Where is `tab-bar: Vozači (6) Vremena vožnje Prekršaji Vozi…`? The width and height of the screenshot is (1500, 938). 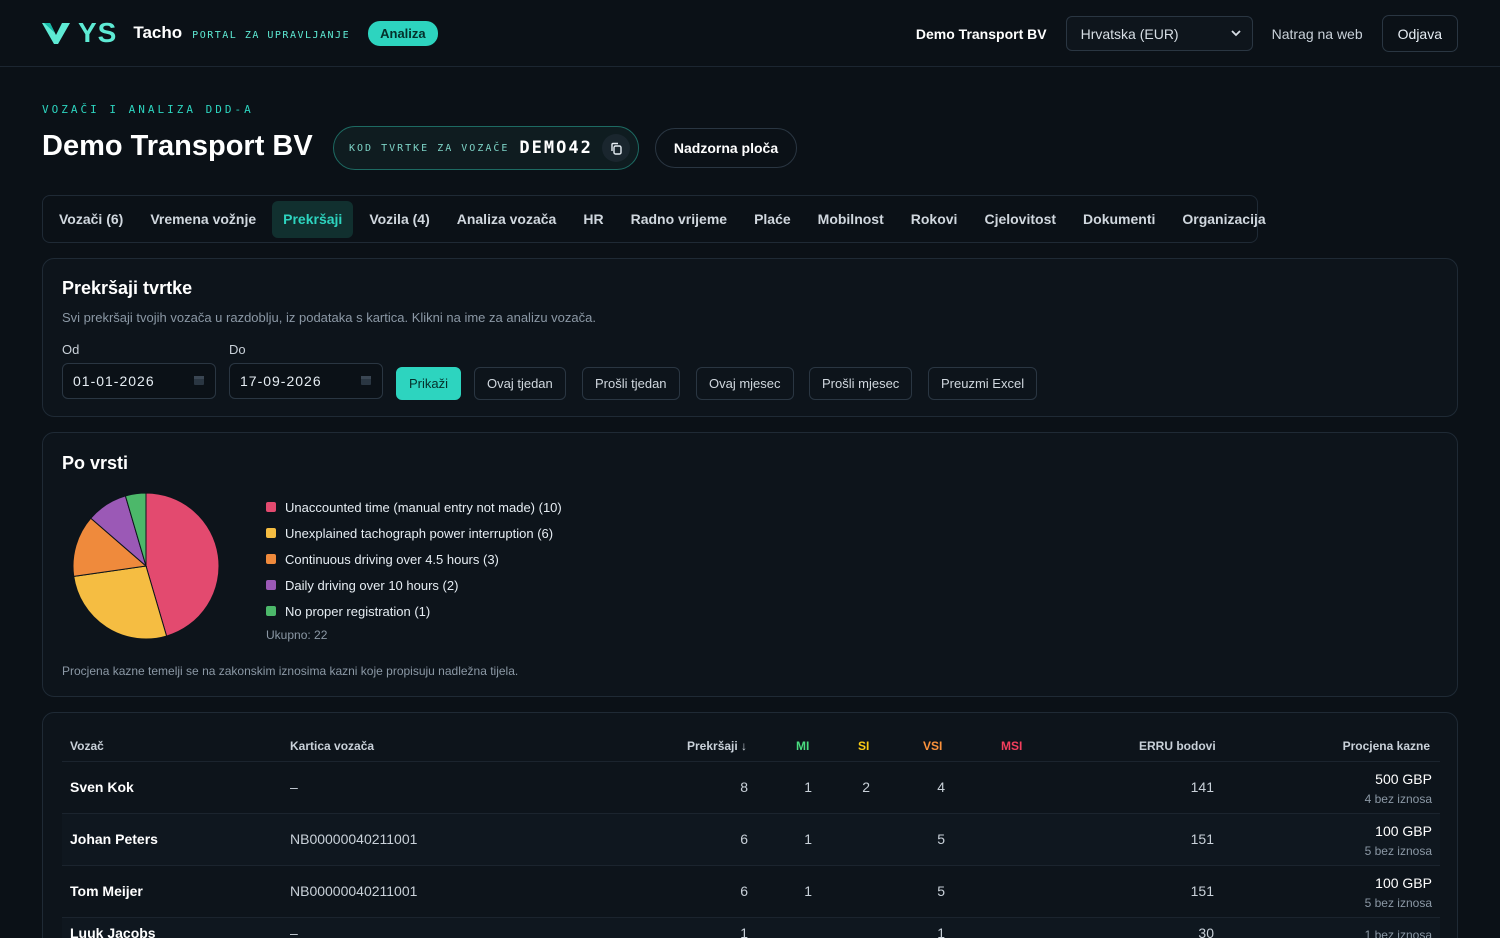 tab-bar: Vozači (6) Vremena vožnje Prekršaji Vozi… is located at coordinates (654, 219).